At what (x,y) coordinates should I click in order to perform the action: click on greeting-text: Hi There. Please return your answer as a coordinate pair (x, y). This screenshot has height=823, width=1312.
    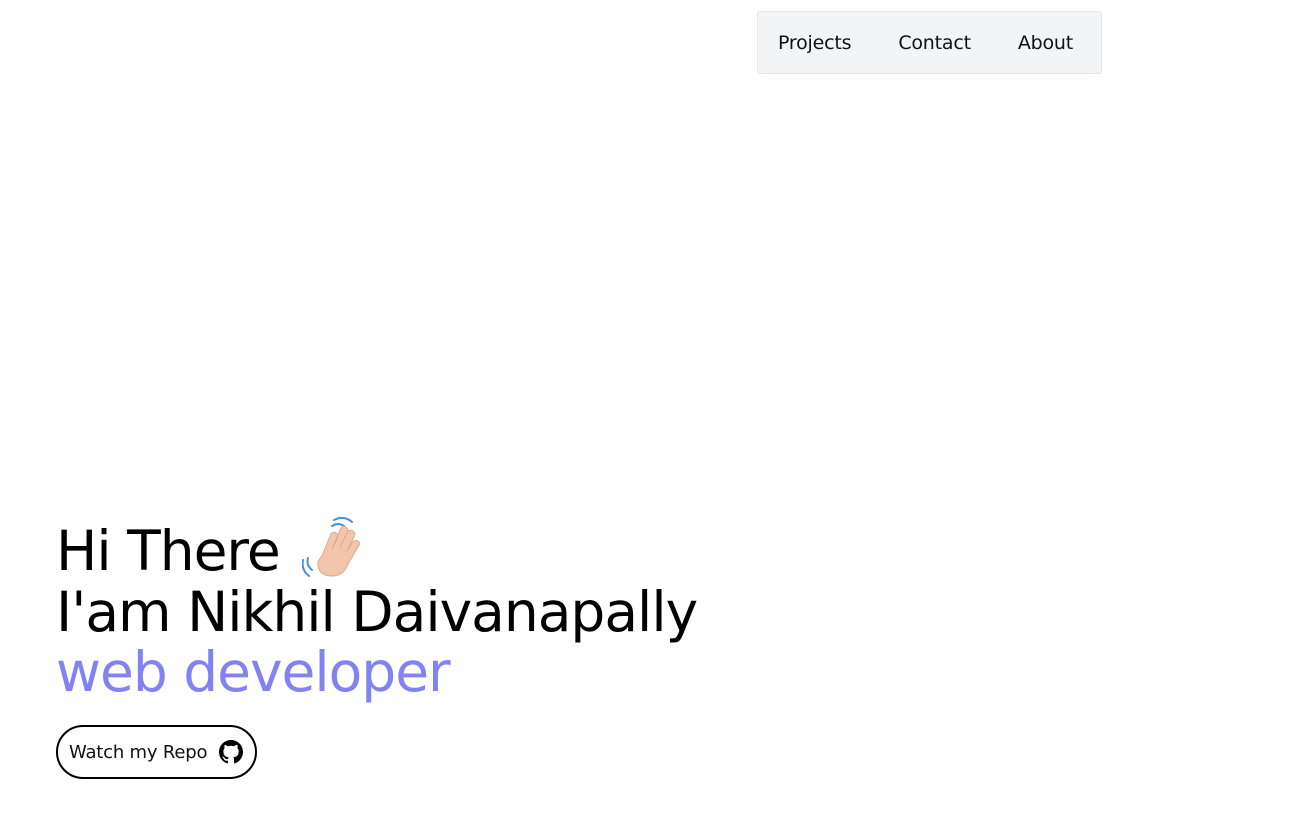
    Looking at the image, I should click on (168, 551).